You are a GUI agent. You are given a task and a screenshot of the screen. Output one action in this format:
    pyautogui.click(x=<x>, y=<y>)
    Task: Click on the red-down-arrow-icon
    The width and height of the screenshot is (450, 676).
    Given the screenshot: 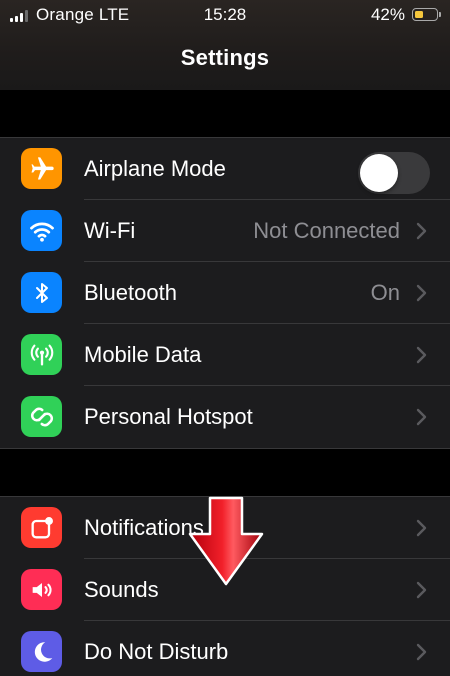 What is the action you would take?
    pyautogui.click(x=226, y=541)
    